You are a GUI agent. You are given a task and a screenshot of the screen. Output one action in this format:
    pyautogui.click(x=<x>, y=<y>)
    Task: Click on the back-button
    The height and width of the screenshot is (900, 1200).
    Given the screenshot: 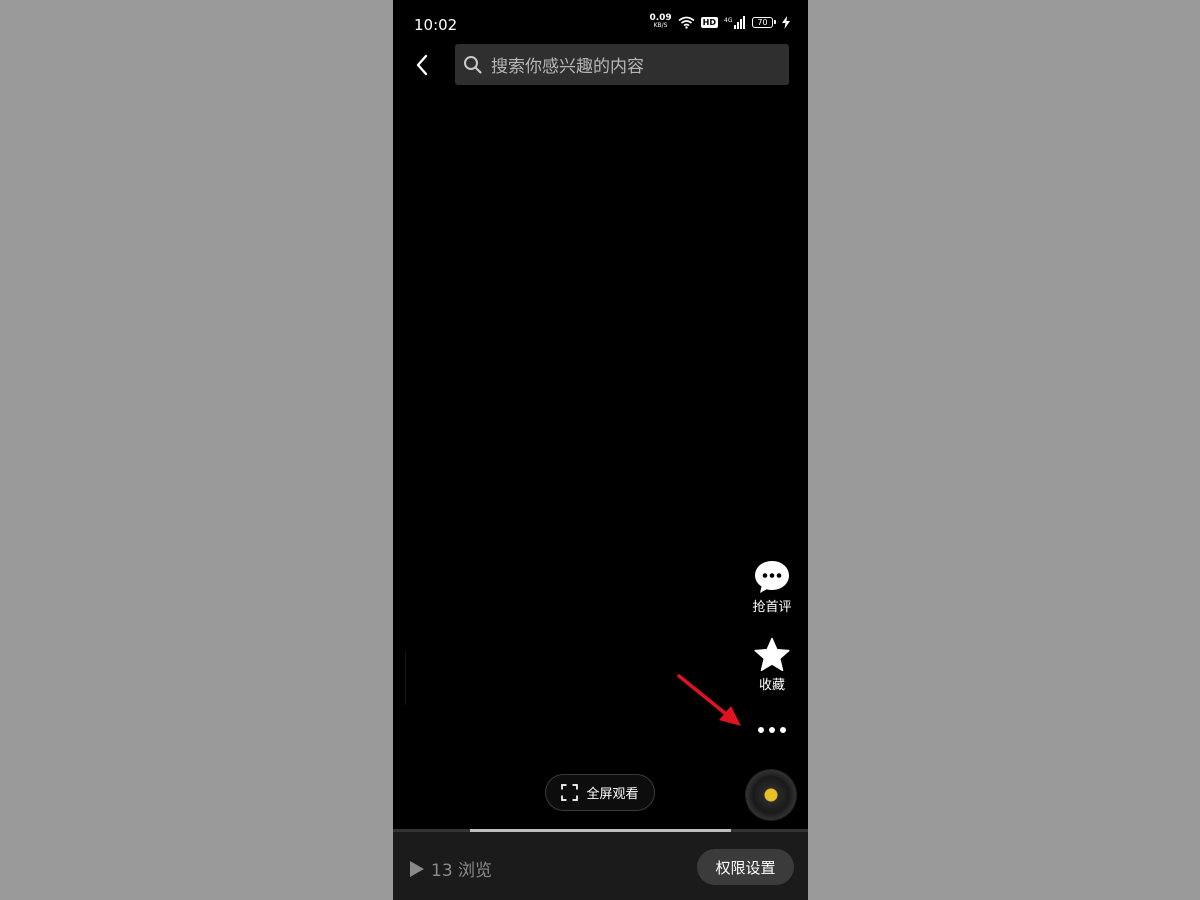 What is the action you would take?
    pyautogui.click(x=422, y=65)
    